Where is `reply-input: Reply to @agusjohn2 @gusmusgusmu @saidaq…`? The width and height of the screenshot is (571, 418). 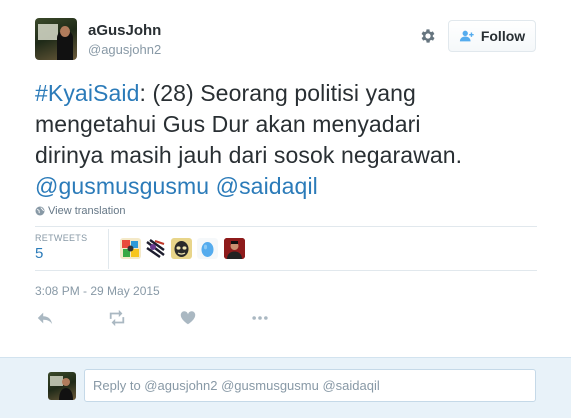 reply-input: Reply to @agusjohn2 @gusmusgusmu @saidaq… is located at coordinates (310, 385).